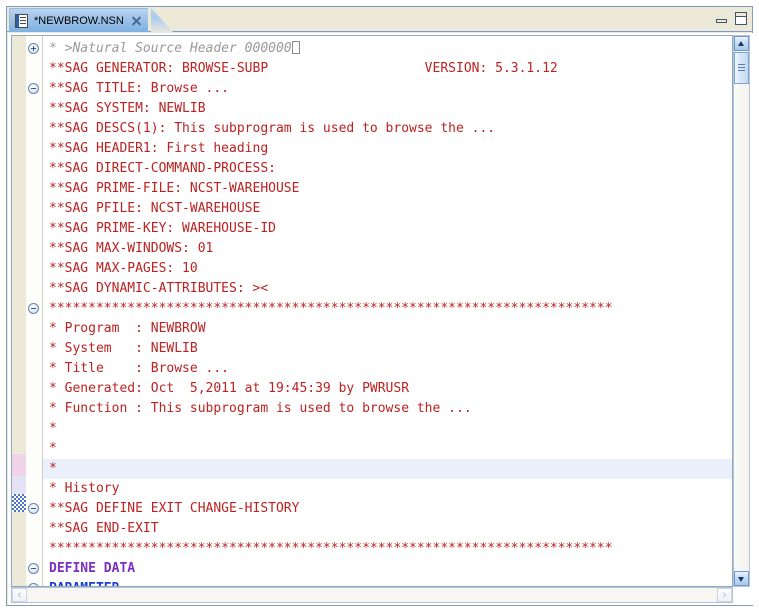 This screenshot has height=612, width=759. I want to click on vertical-scroll-track, so click(741, 311).